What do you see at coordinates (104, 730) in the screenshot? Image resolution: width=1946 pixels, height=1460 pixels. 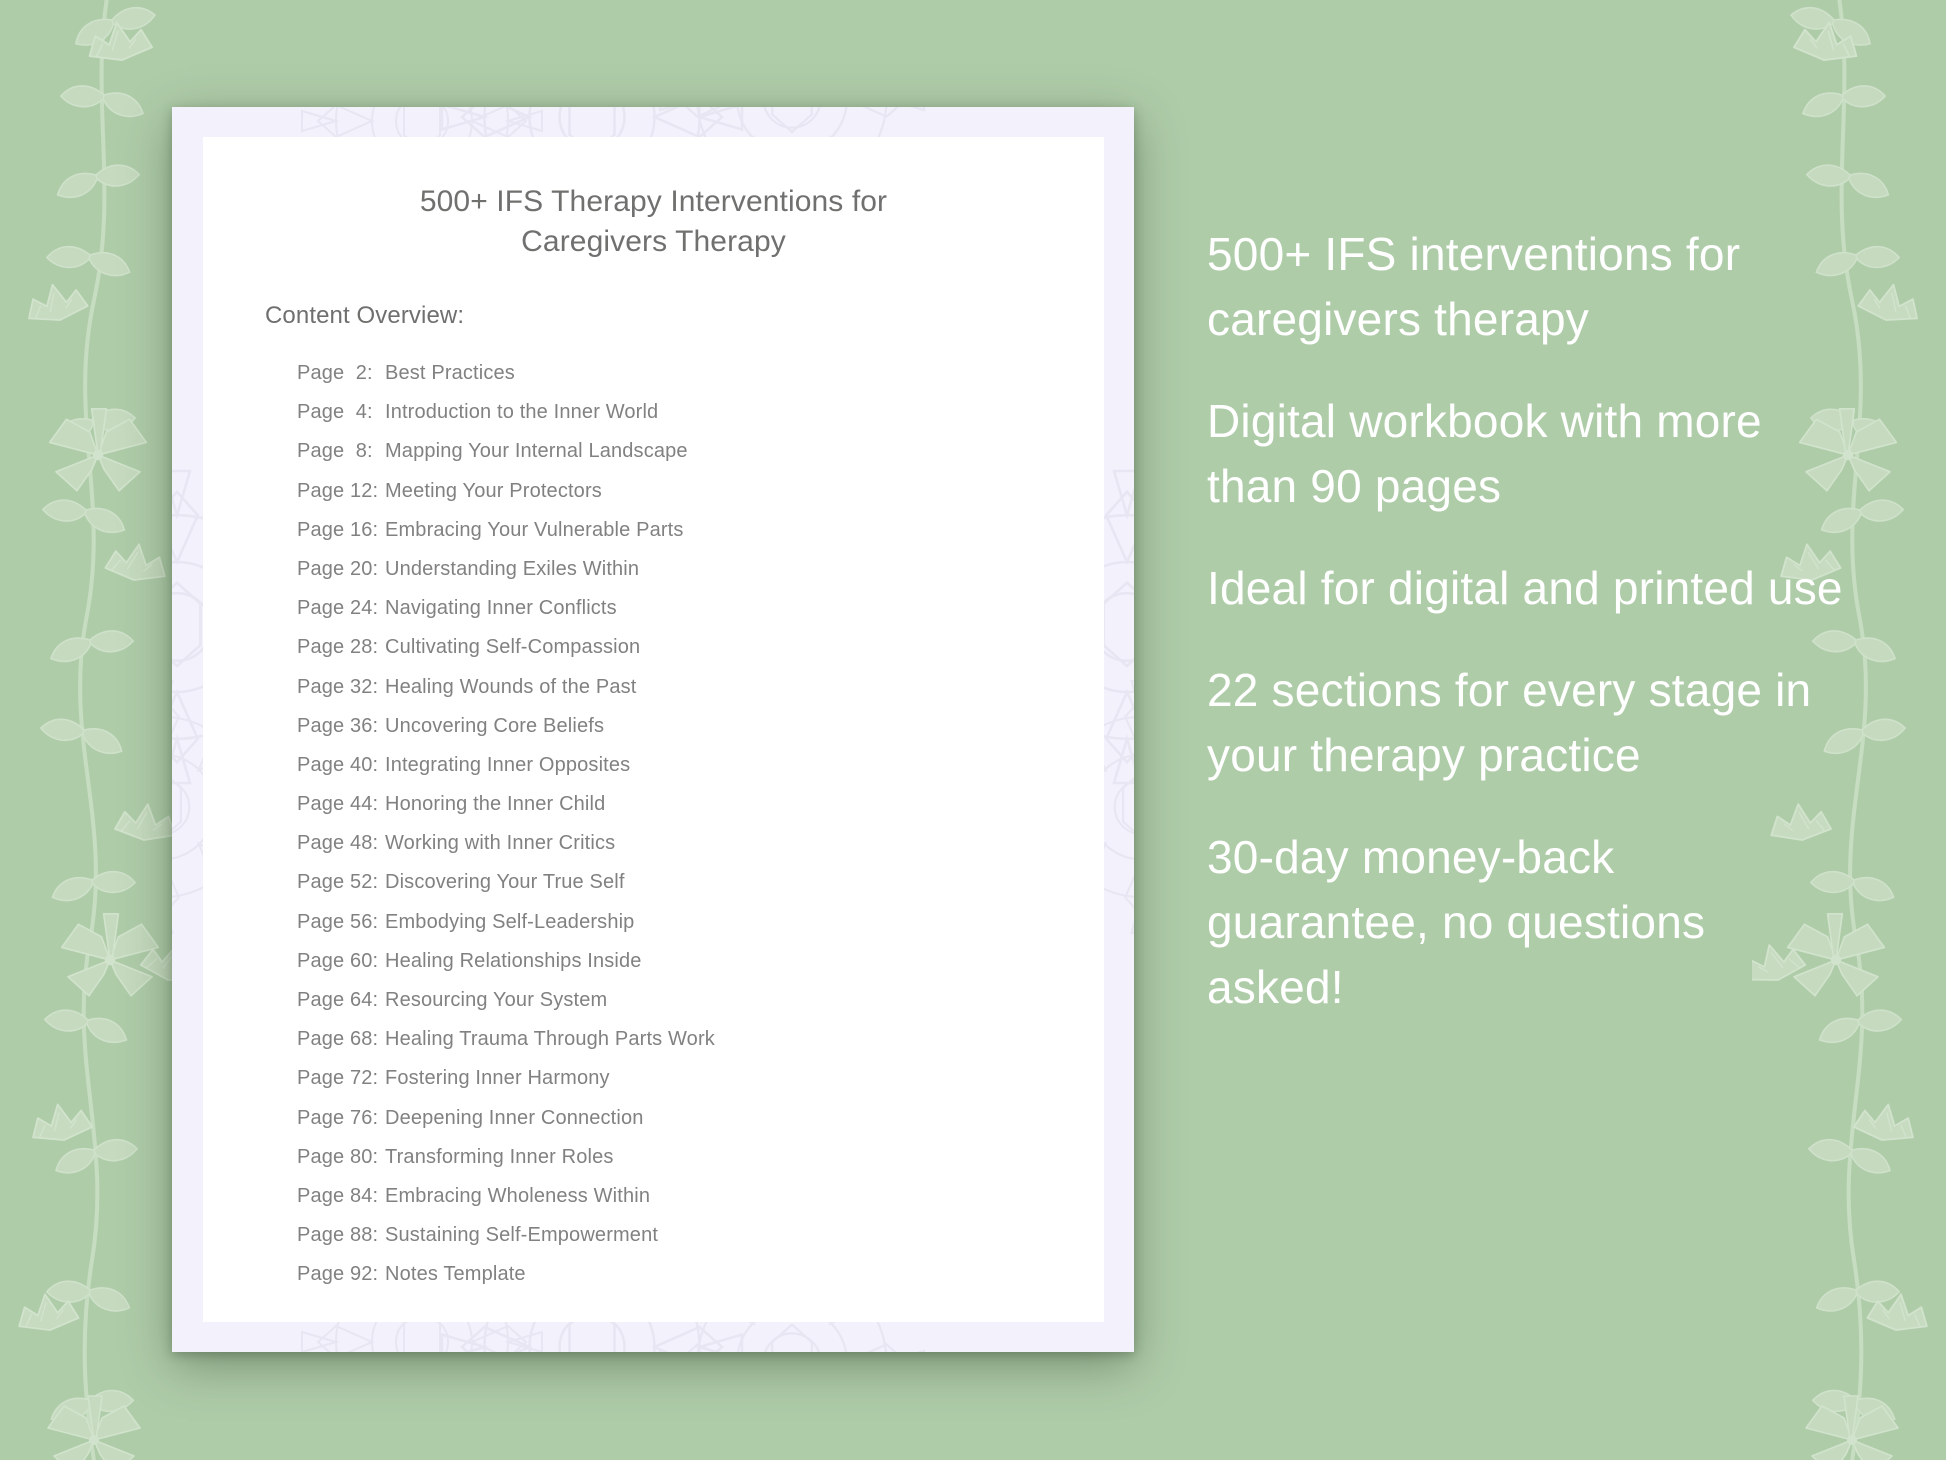 I see `floral-vine-left-icon` at bounding box center [104, 730].